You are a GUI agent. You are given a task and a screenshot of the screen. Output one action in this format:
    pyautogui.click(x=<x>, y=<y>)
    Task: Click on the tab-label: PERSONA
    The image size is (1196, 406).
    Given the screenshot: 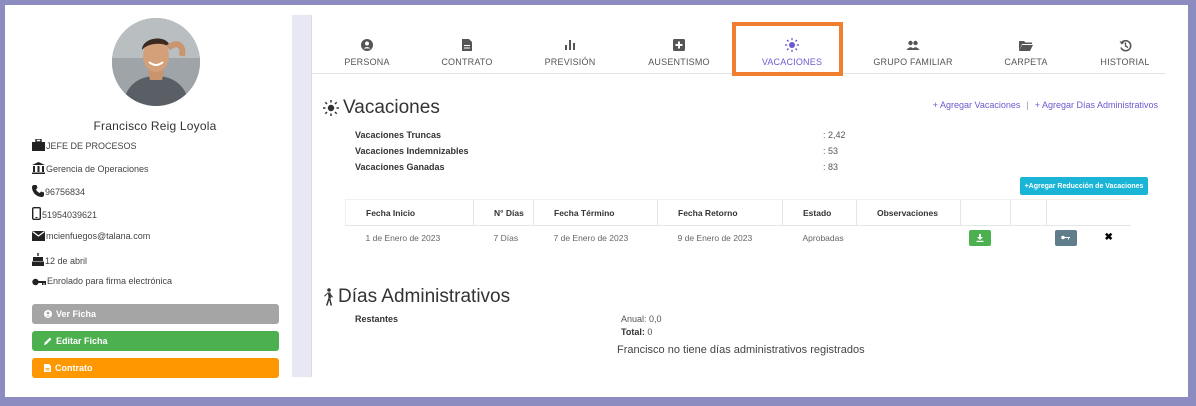 What is the action you would take?
    pyautogui.click(x=367, y=62)
    